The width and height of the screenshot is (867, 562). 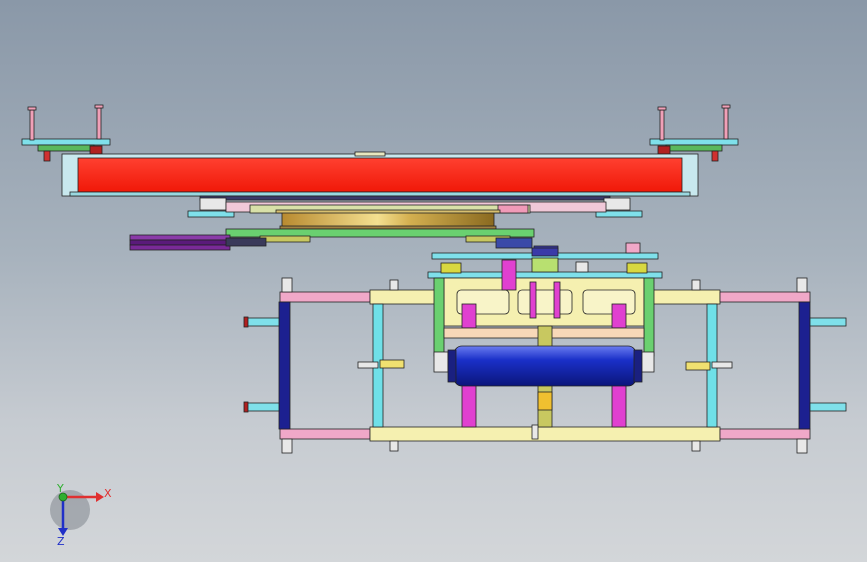 What do you see at coordinates (180, 237) in the screenshot?
I see `purple-rail` at bounding box center [180, 237].